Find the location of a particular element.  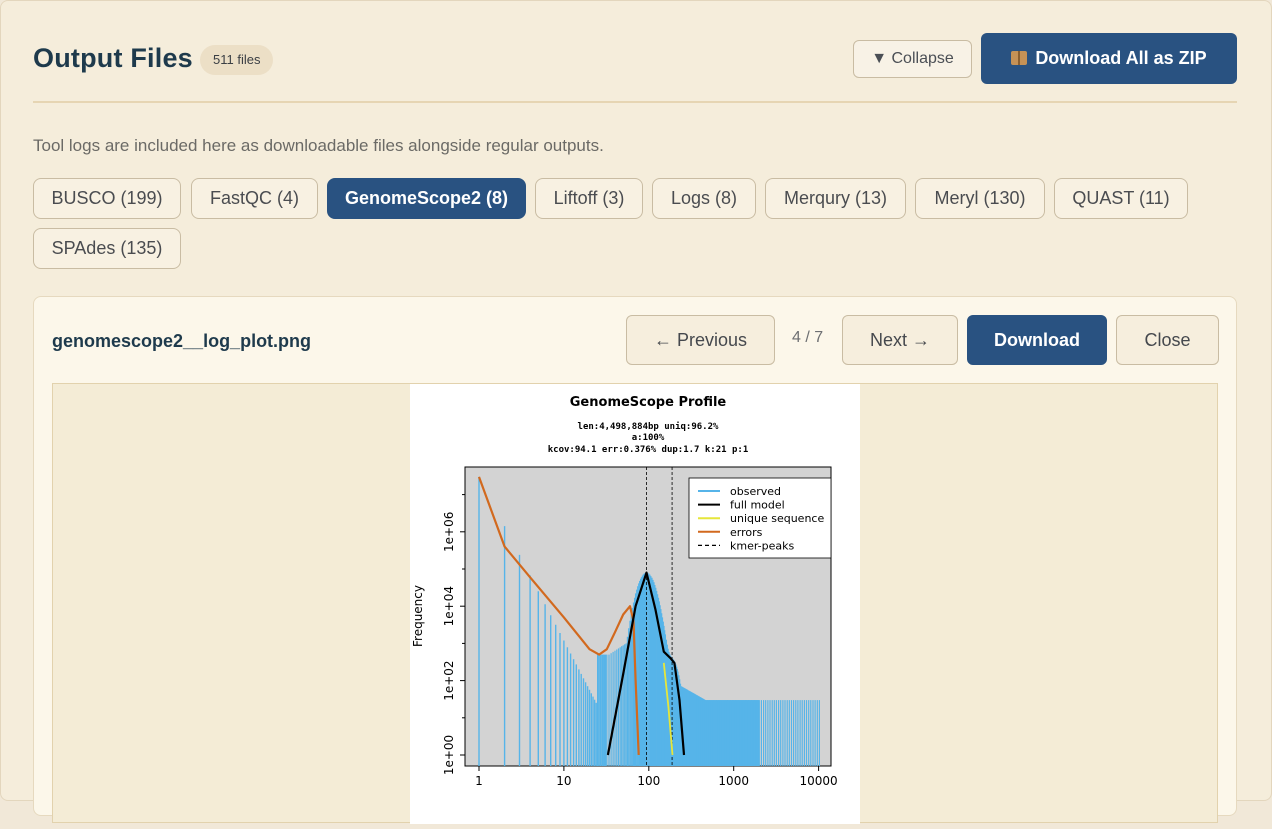

chart-title: GenomeScope Profile is located at coordinates (648, 402).